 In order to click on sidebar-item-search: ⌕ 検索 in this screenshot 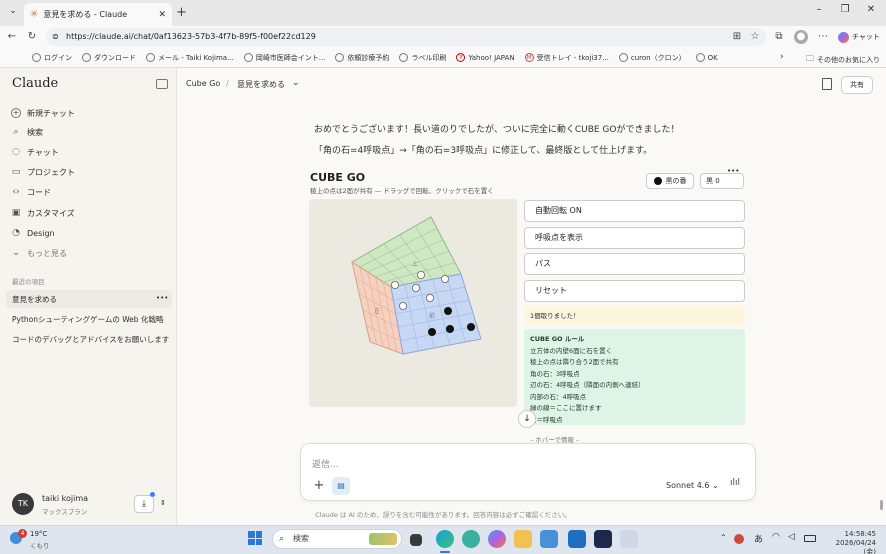, I will do `click(27, 132)`.